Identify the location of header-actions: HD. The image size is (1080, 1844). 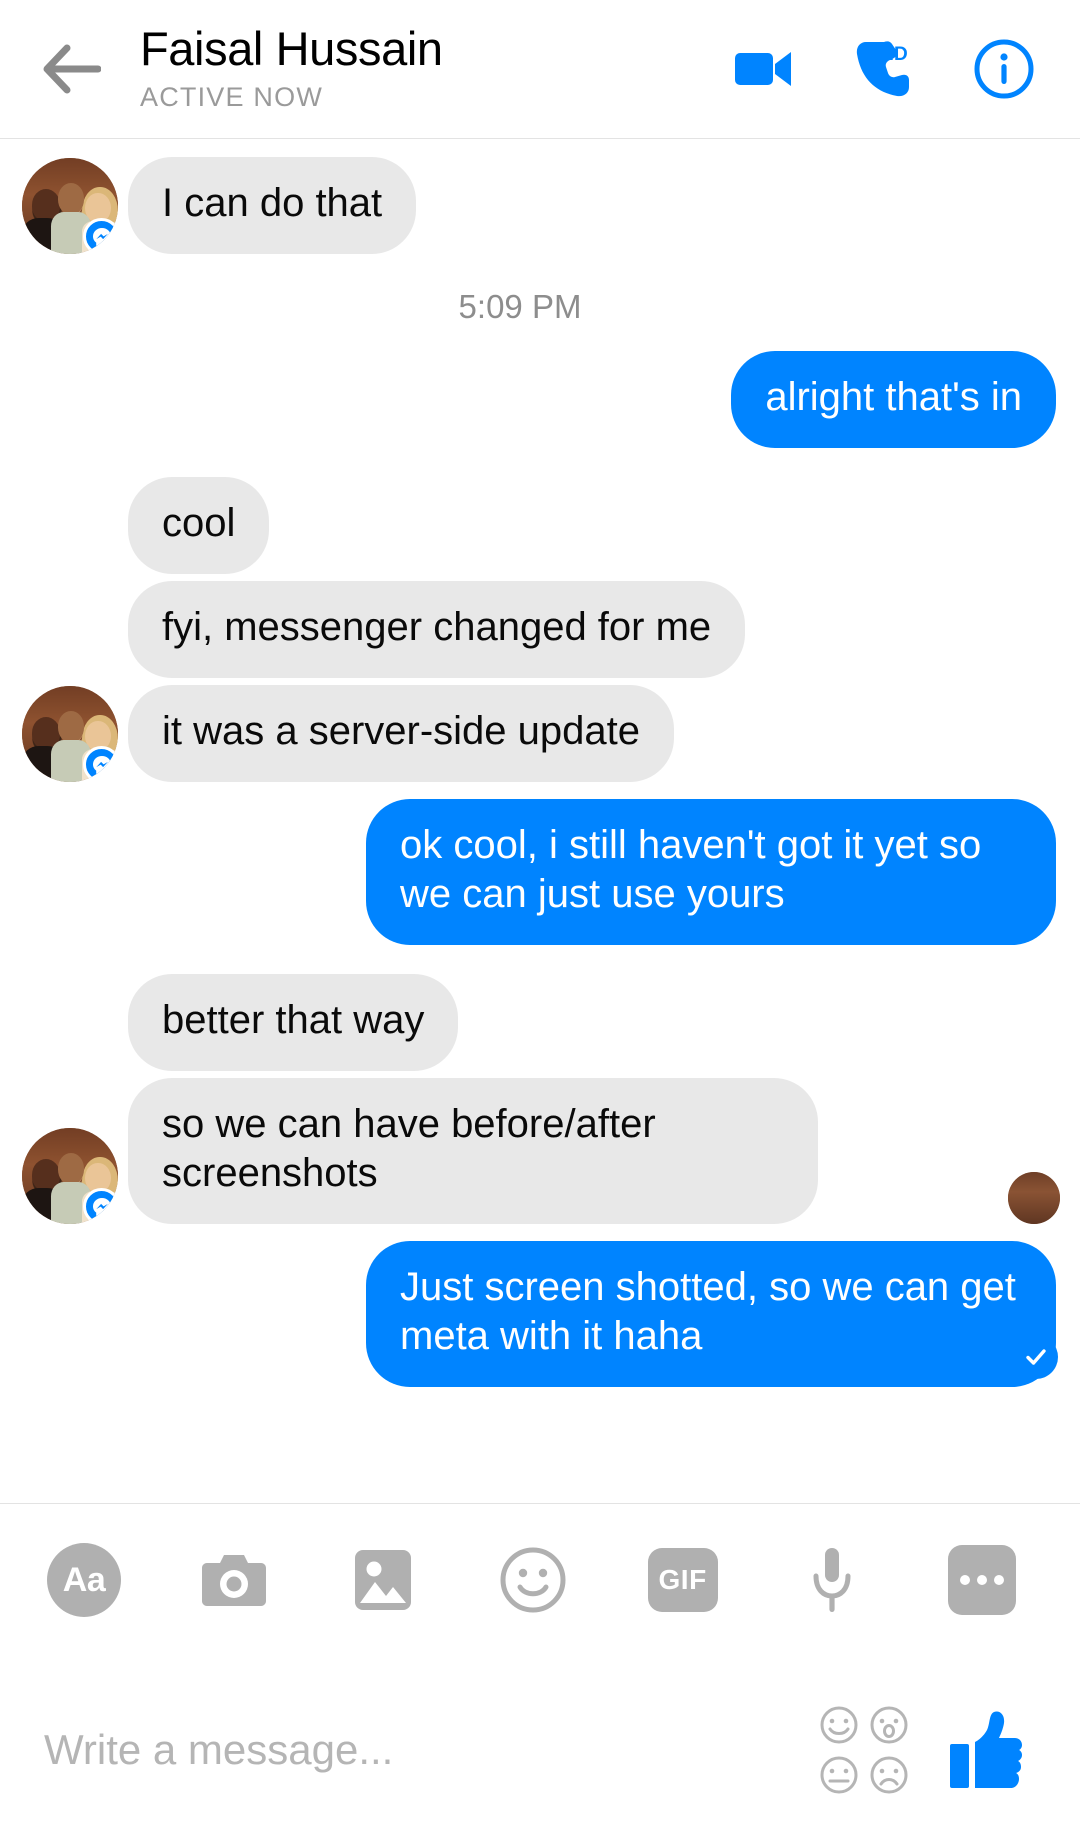
(892, 69).